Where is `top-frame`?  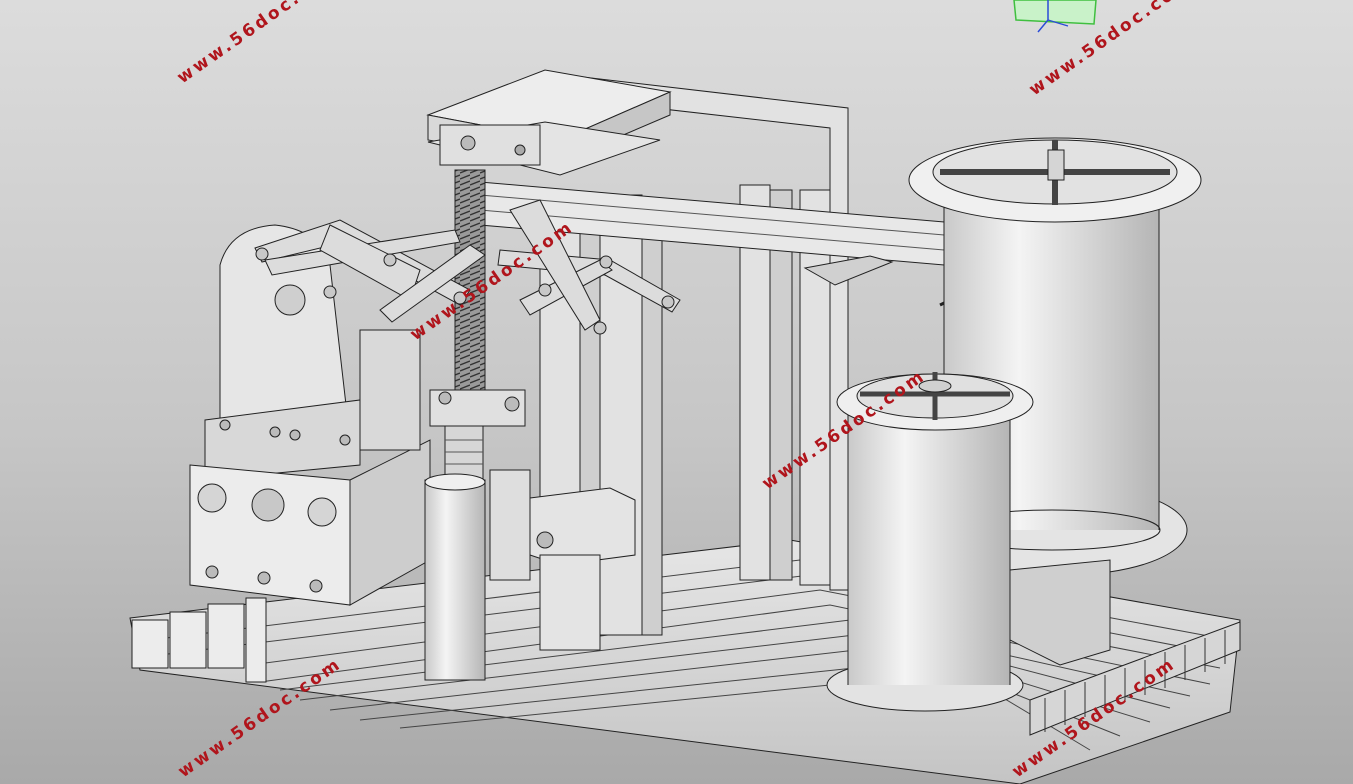 top-frame is located at coordinates (549, 122).